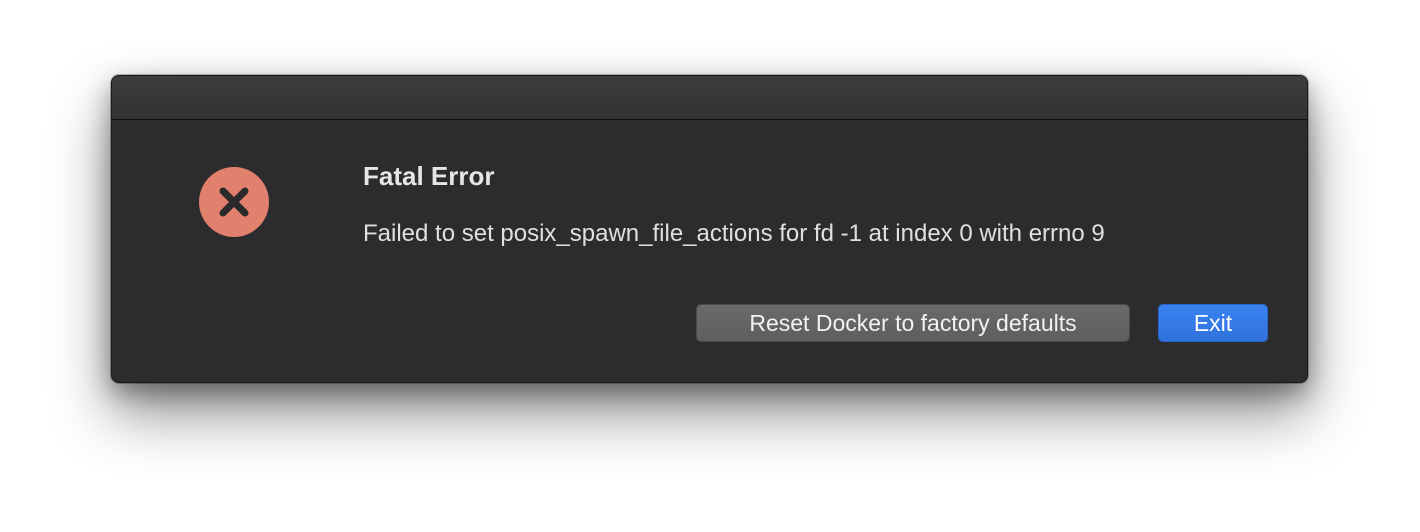 The width and height of the screenshot is (1420, 532). I want to click on reset-factory-defaults-button: Reset Docker to factory defaults, so click(913, 323).